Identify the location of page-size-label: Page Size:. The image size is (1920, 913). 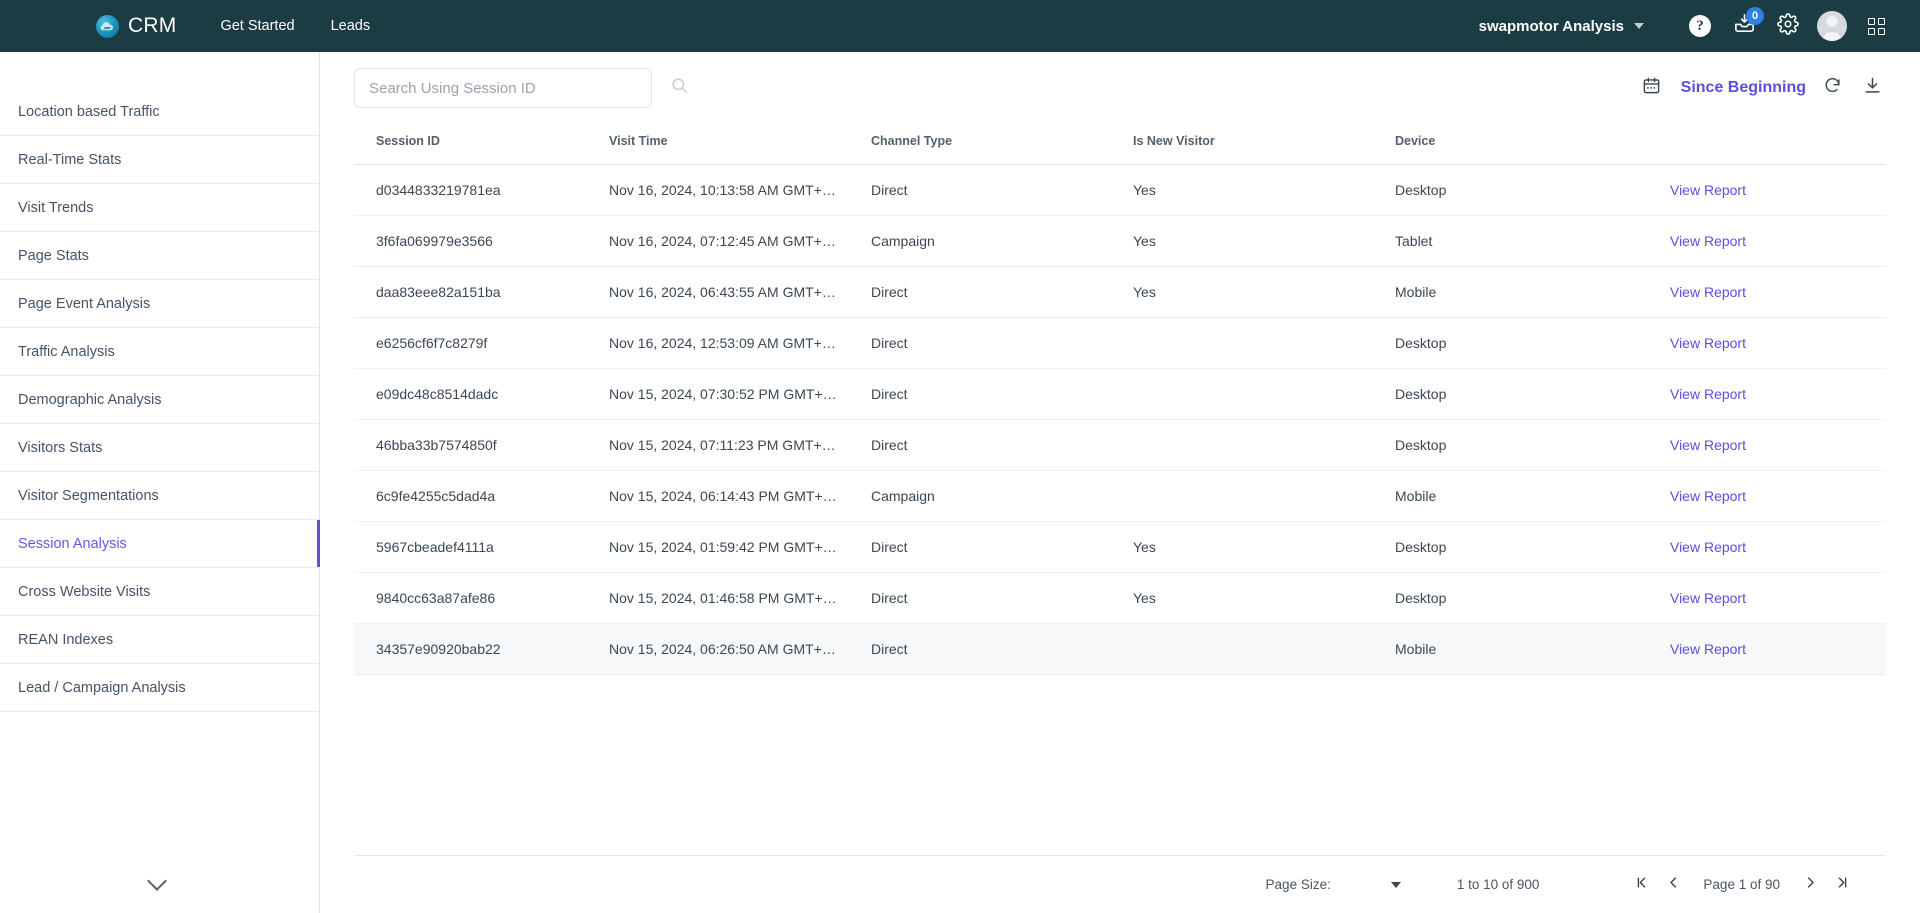
(1298, 884).